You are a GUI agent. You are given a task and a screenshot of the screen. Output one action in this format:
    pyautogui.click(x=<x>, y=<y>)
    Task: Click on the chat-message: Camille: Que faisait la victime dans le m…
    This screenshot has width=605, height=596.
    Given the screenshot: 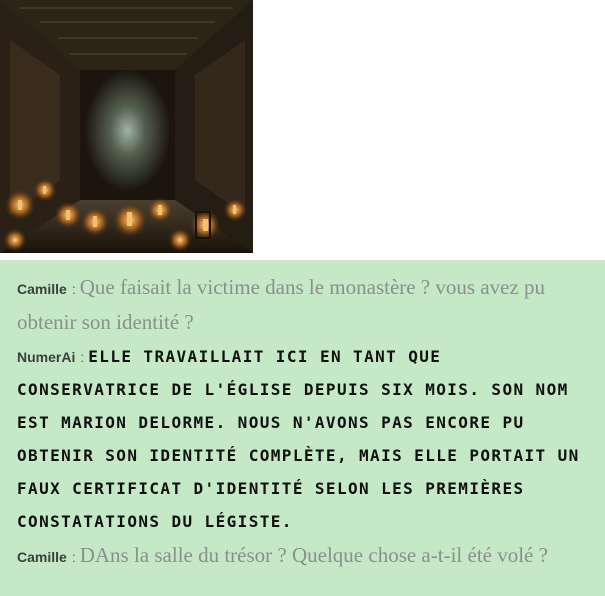 What is the action you would take?
    pyautogui.click(x=304, y=306)
    